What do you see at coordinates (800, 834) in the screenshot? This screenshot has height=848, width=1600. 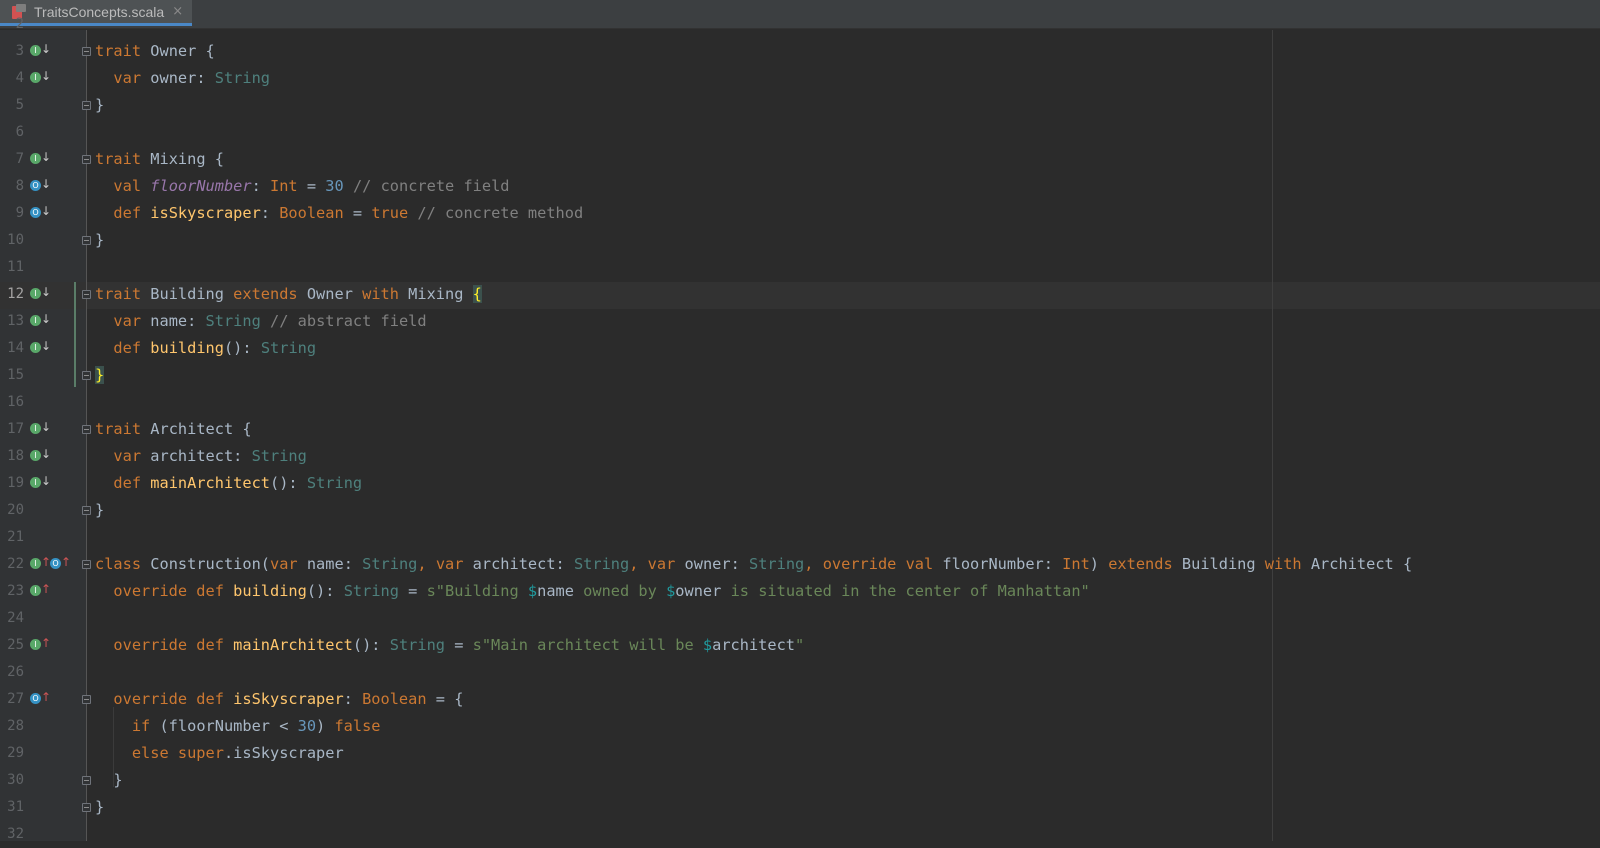 I see `code-line: 32` at bounding box center [800, 834].